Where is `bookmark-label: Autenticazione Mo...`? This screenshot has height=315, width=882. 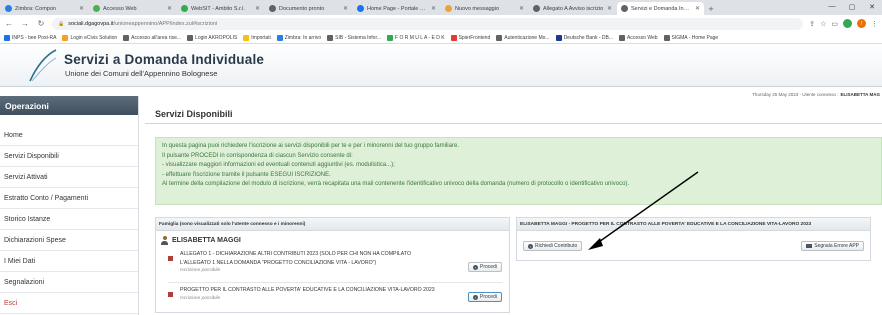 bookmark-label: Autenticazione Mo... is located at coordinates (527, 37).